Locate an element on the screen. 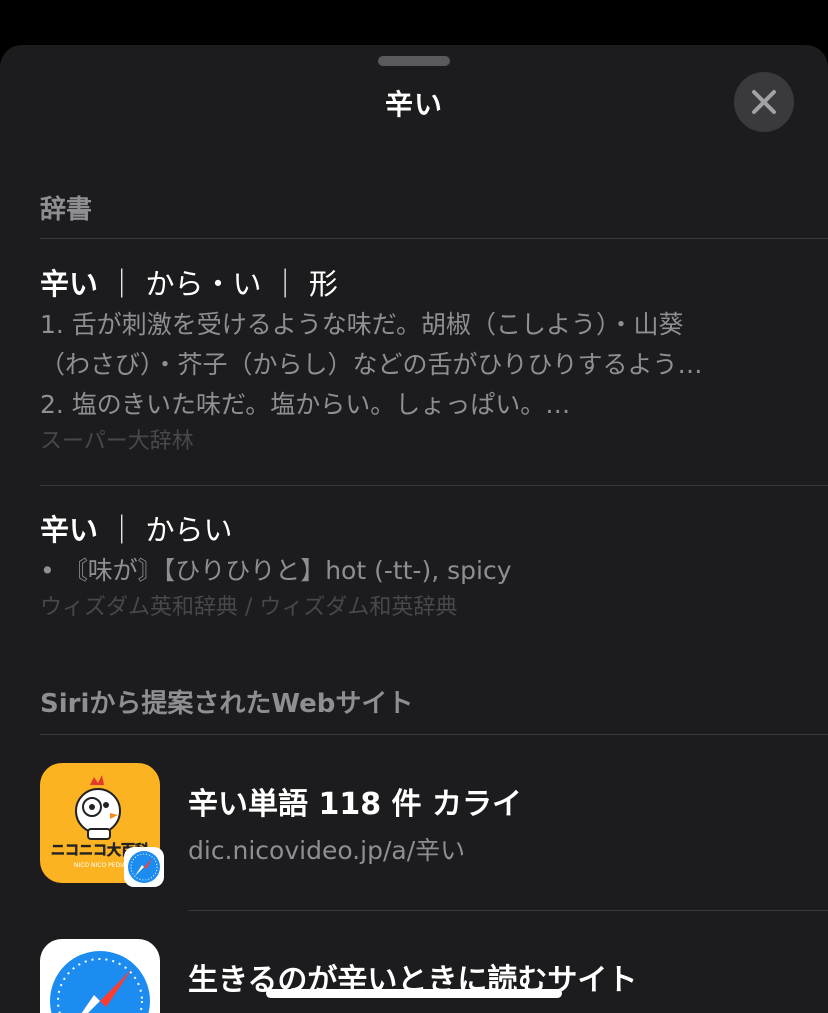  sheet-title: 辛い is located at coordinates (413, 104).